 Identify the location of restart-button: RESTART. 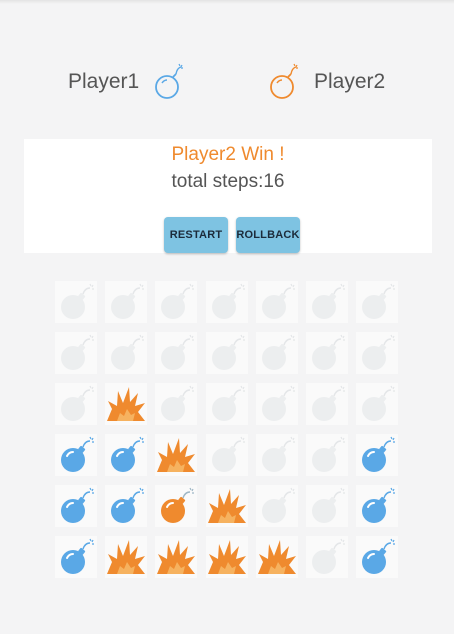
(196, 235).